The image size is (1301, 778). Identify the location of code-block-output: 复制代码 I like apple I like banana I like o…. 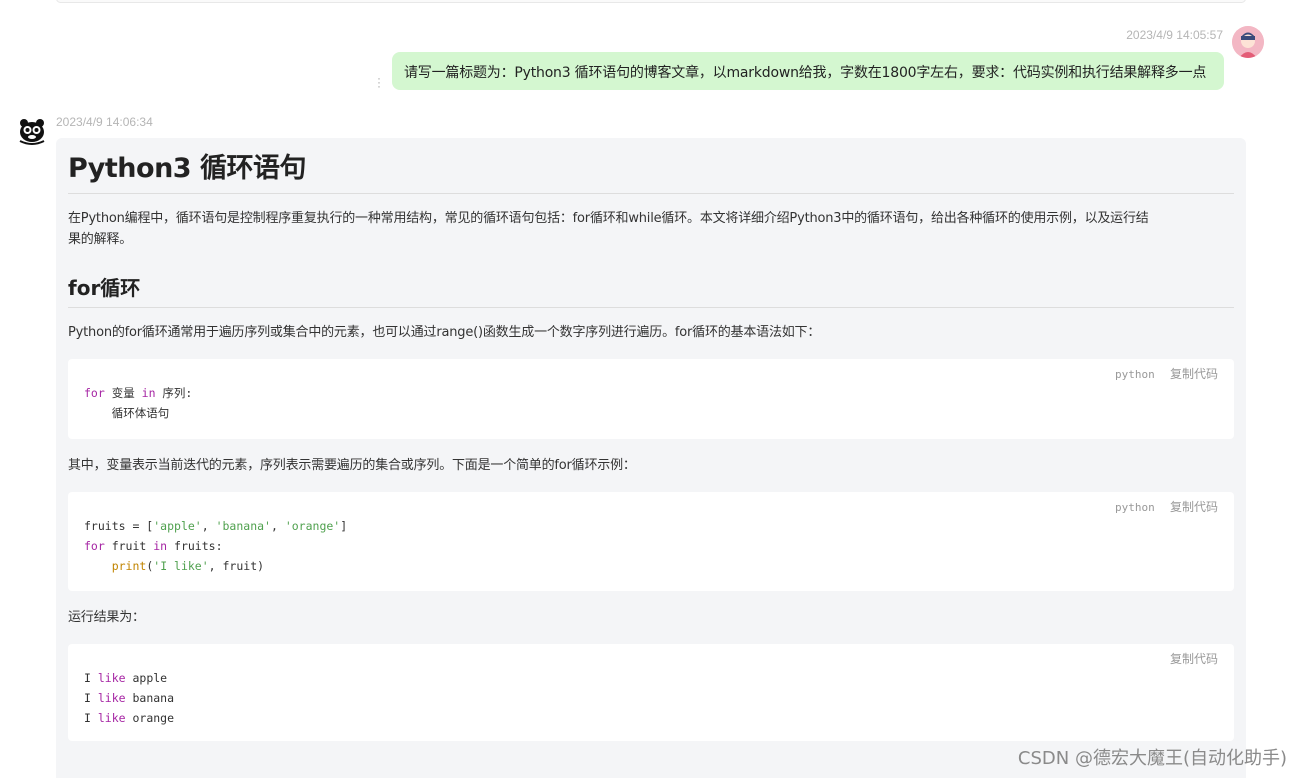
(651, 692).